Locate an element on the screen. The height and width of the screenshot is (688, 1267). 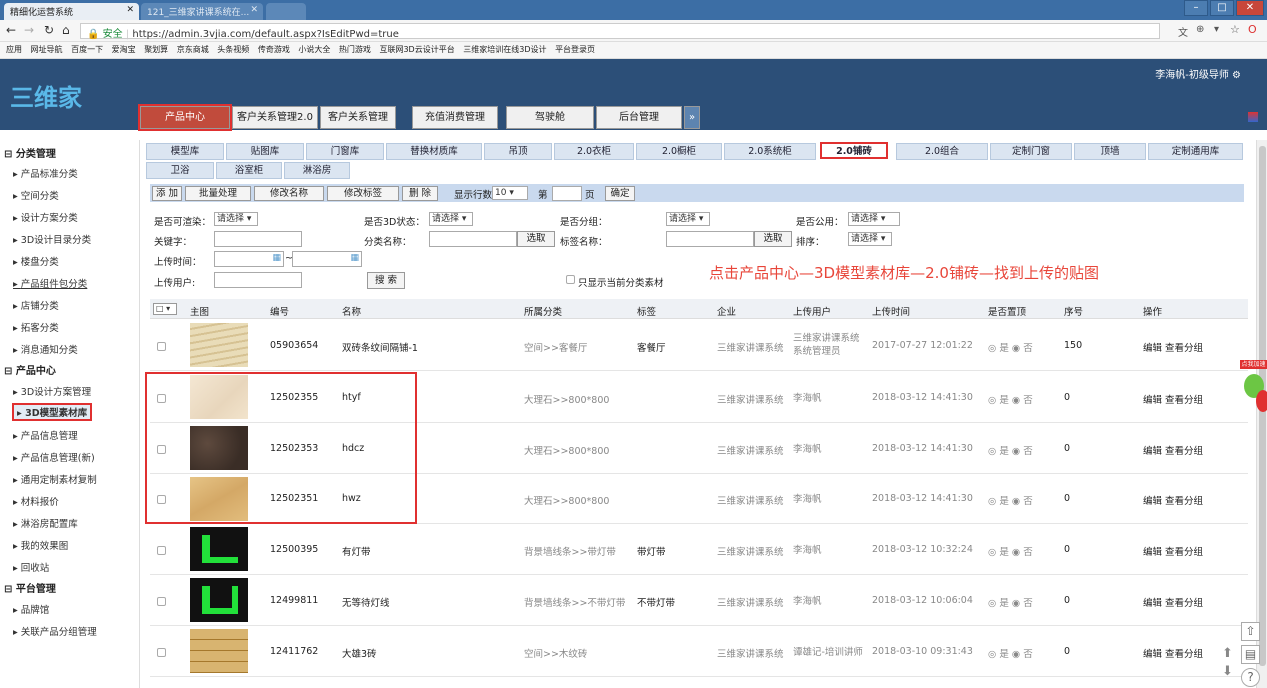
translate-icon: 文 is located at coordinates (1183, 31).